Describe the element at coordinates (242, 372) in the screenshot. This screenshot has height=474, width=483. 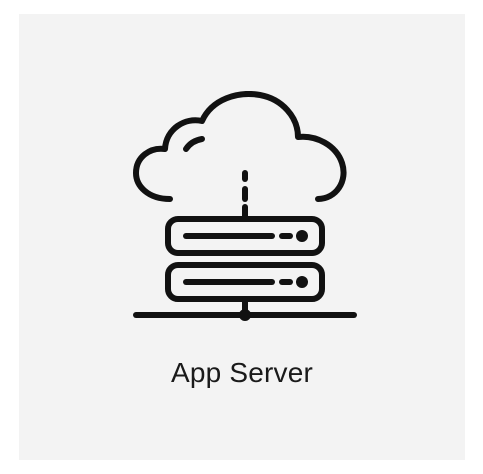
I see `card-label: App Server` at that location.